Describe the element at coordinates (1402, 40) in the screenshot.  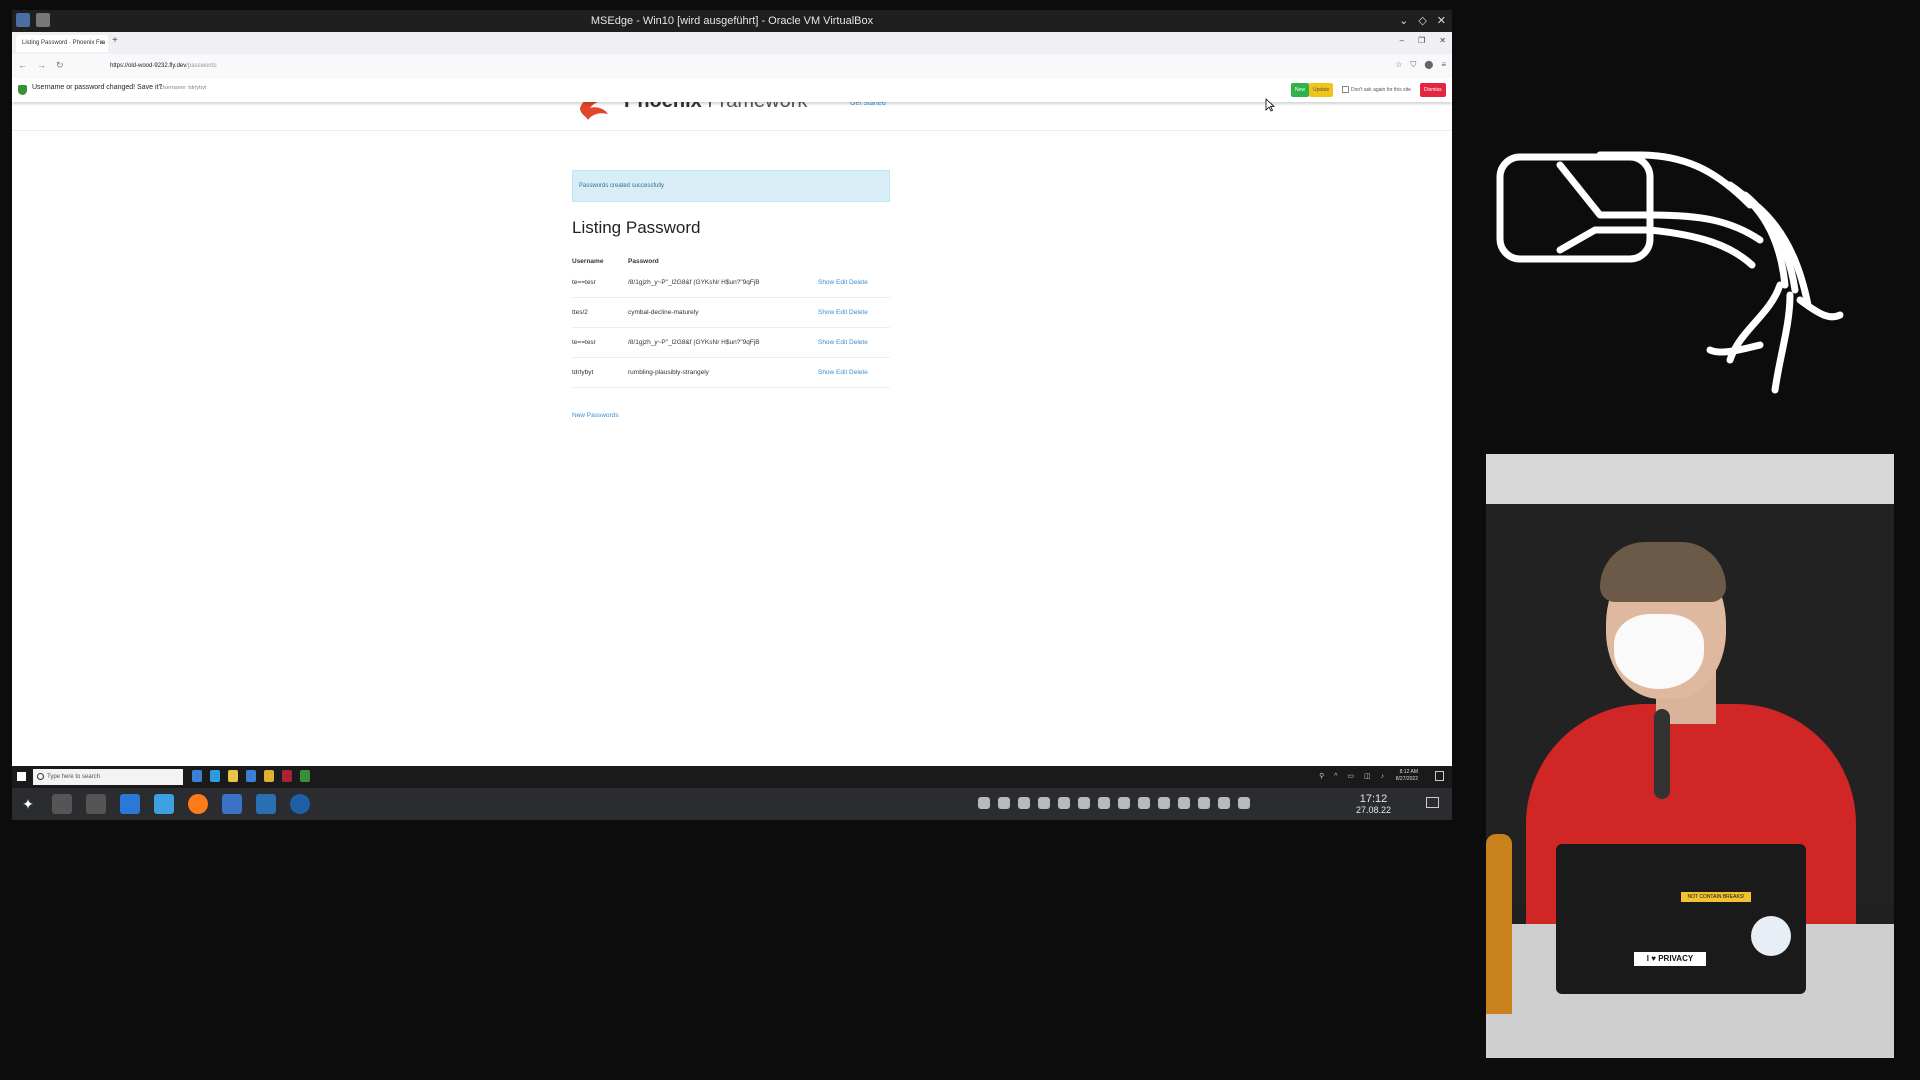
I see `browser-minimize-button: –` at that location.